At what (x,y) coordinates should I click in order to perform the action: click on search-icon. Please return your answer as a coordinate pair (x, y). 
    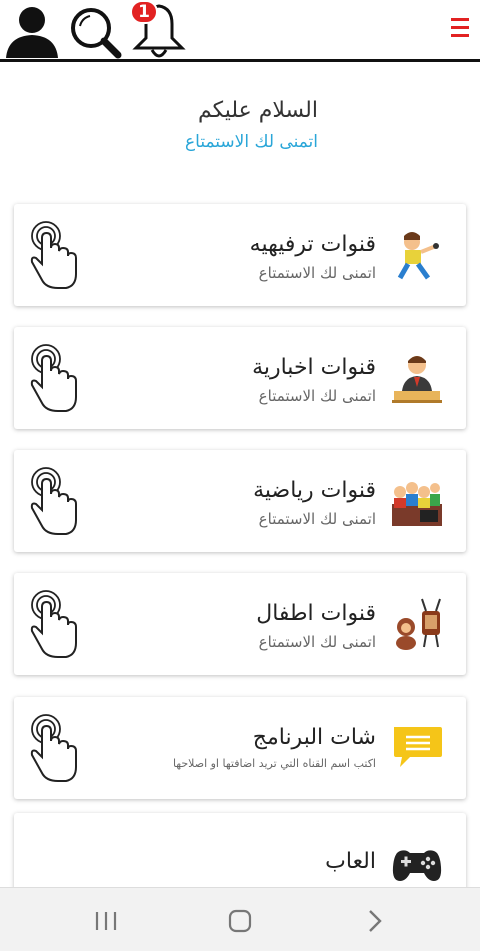
    Looking at the image, I should click on (96, 32).